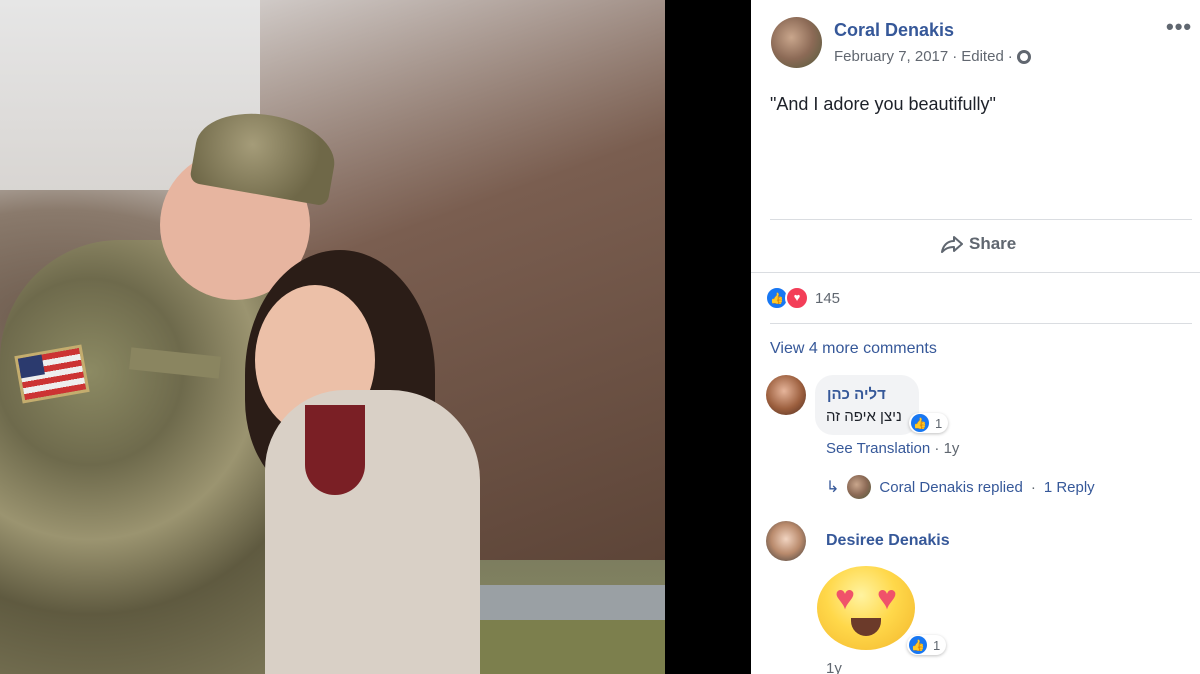 The height and width of the screenshot is (674, 1200). I want to click on post-meta: February 7, 2017 · Edited ·, so click(932, 56).